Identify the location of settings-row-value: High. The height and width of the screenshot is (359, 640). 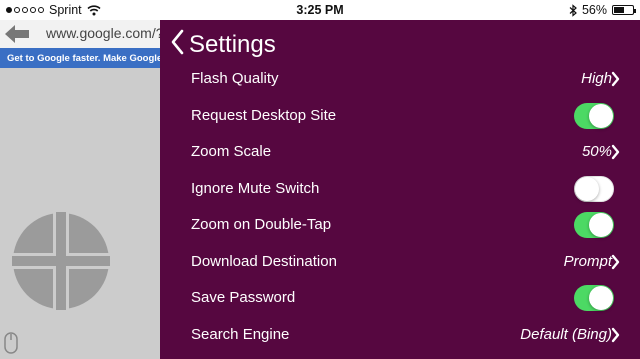
(596, 78).